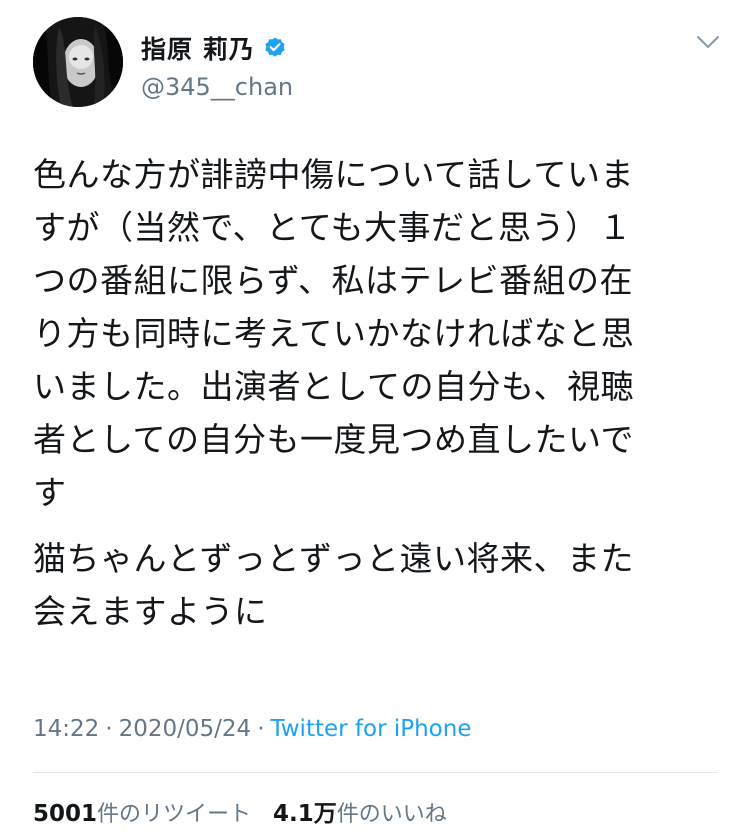 The image size is (750, 838). Describe the element at coordinates (174, 814) in the screenshot. I see `retweets-label: 件のリツイート` at that location.